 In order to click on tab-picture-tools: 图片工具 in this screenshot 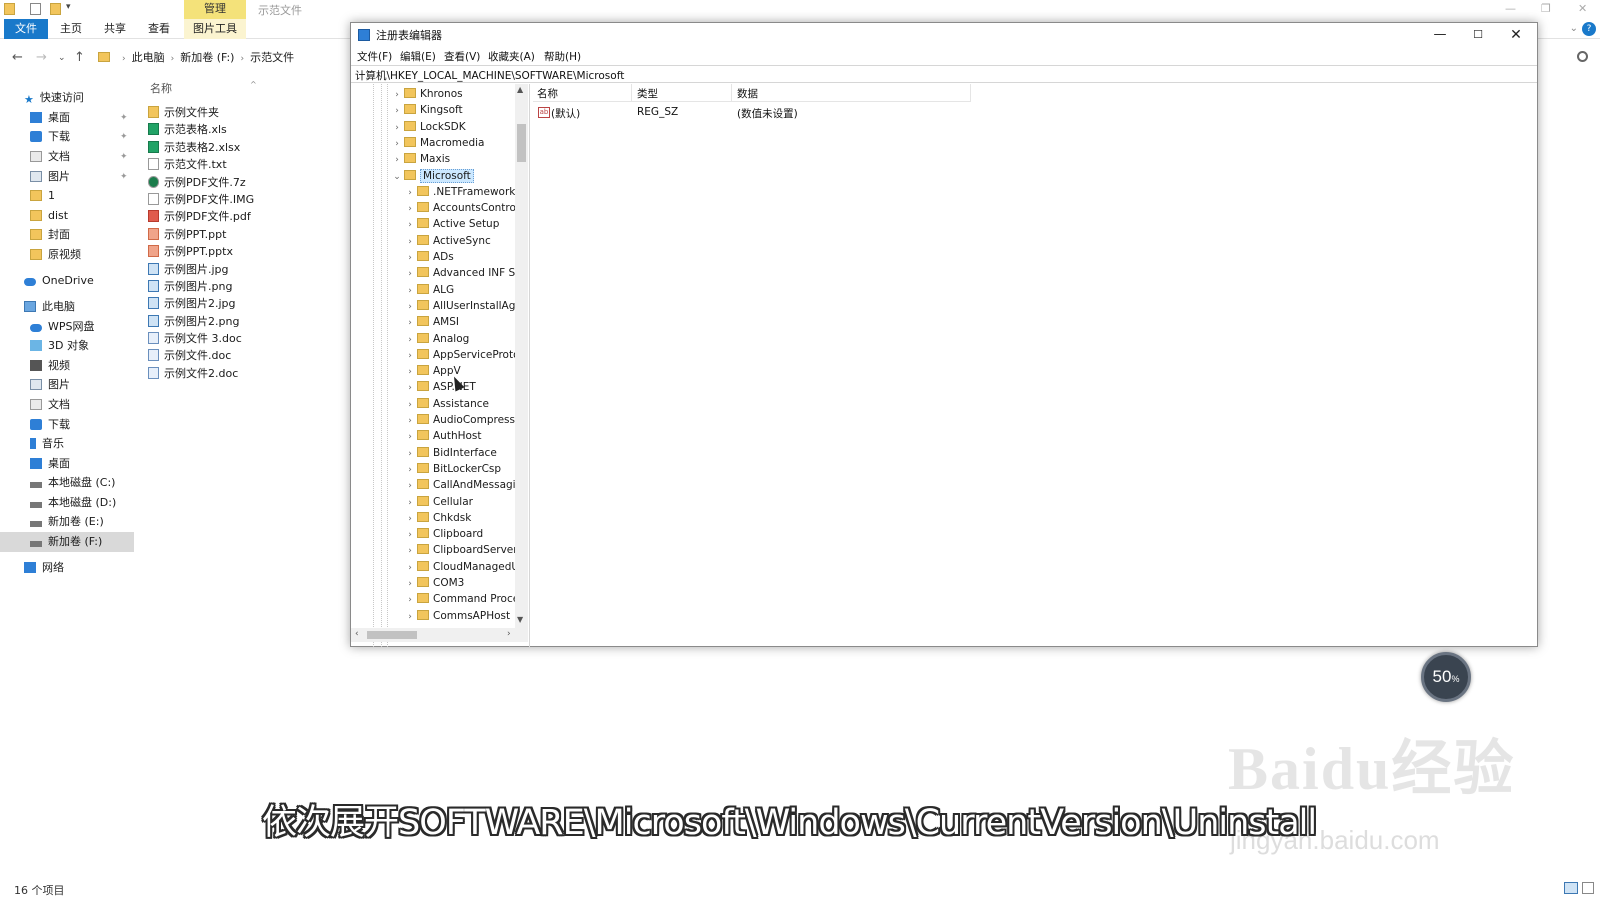, I will do `click(215, 29)`.